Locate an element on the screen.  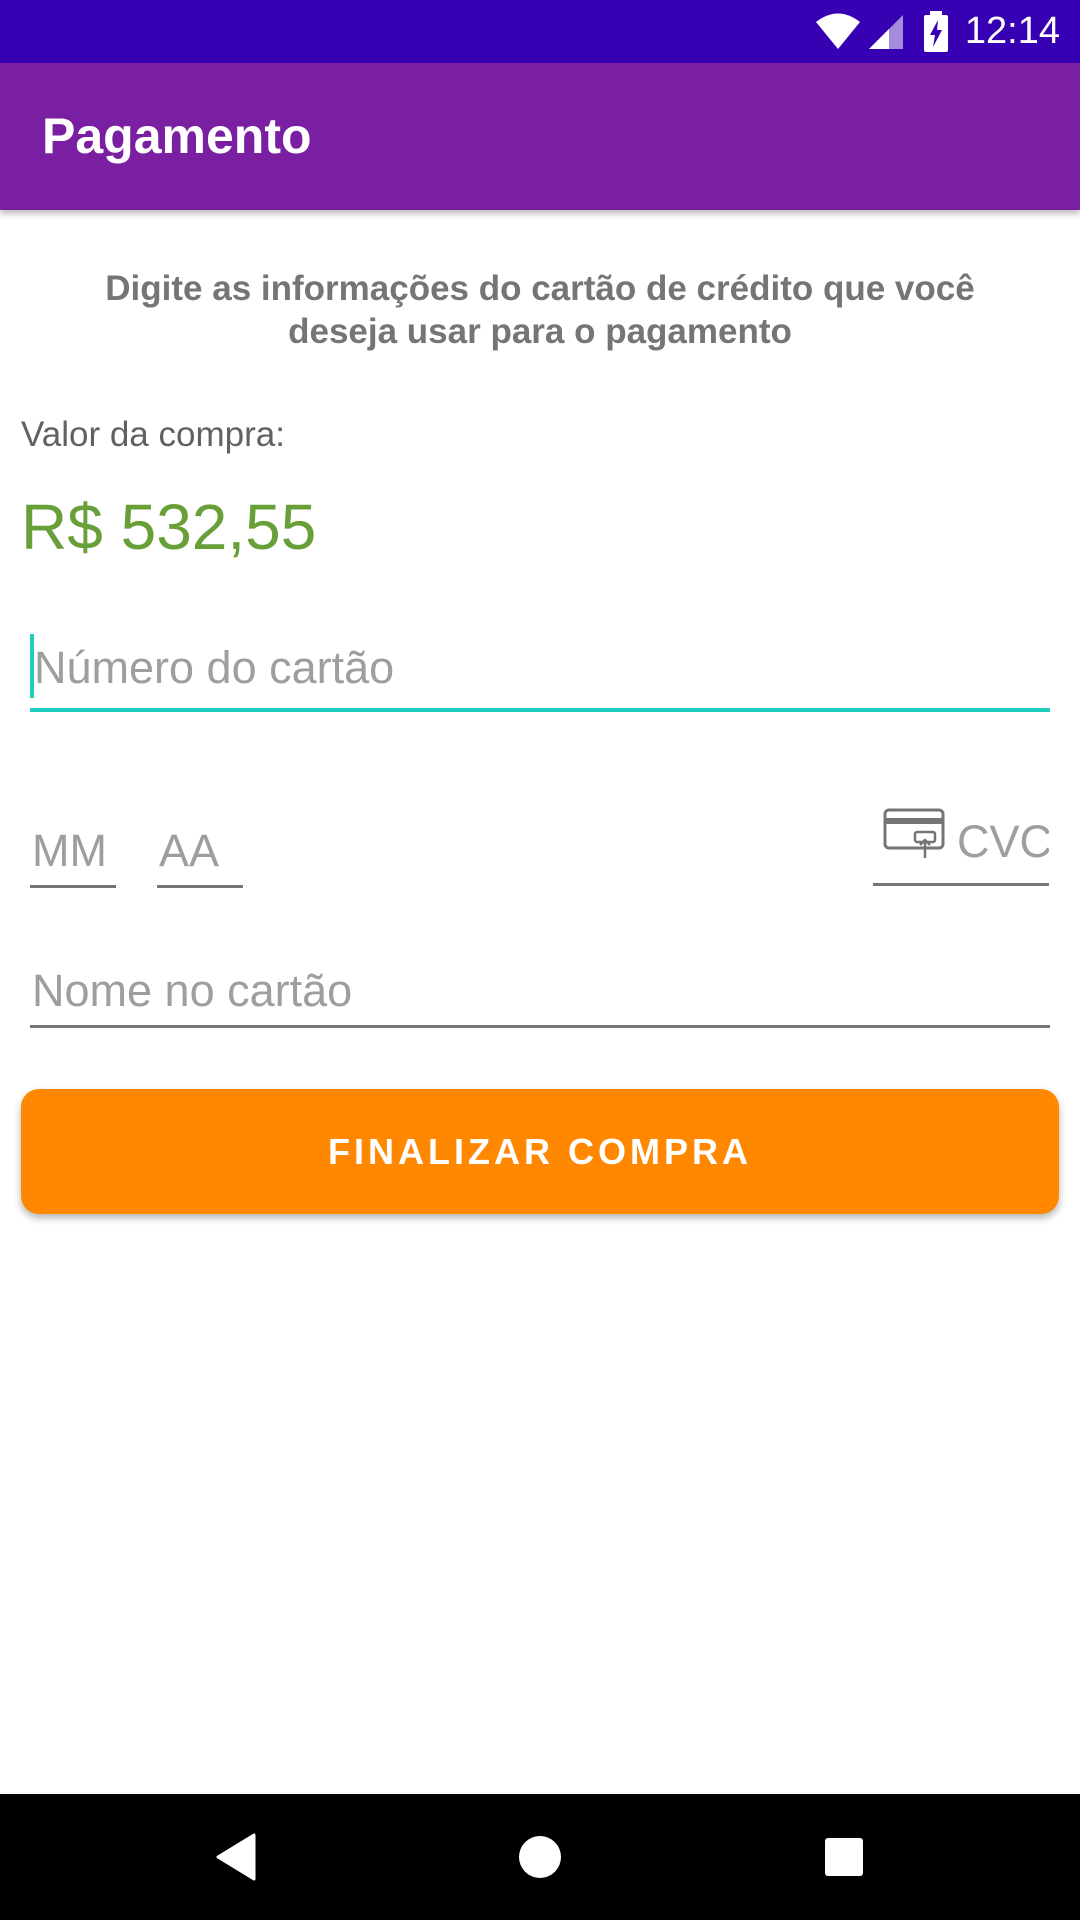
card-cvc-icon is located at coordinates (914, 833).